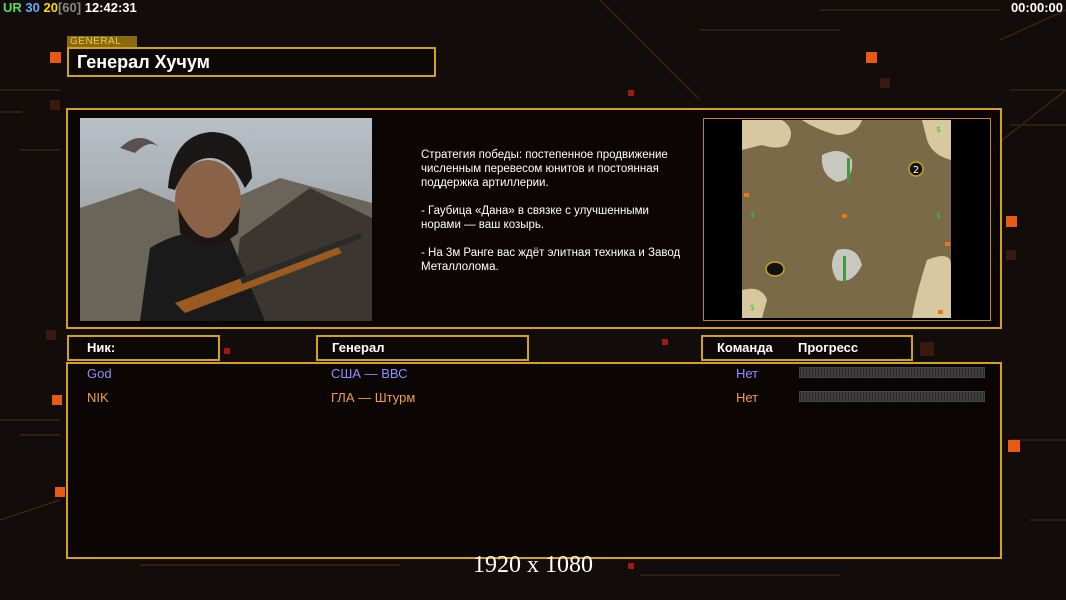 This screenshot has height=600, width=1066. I want to click on player-nick: God, so click(99, 374).